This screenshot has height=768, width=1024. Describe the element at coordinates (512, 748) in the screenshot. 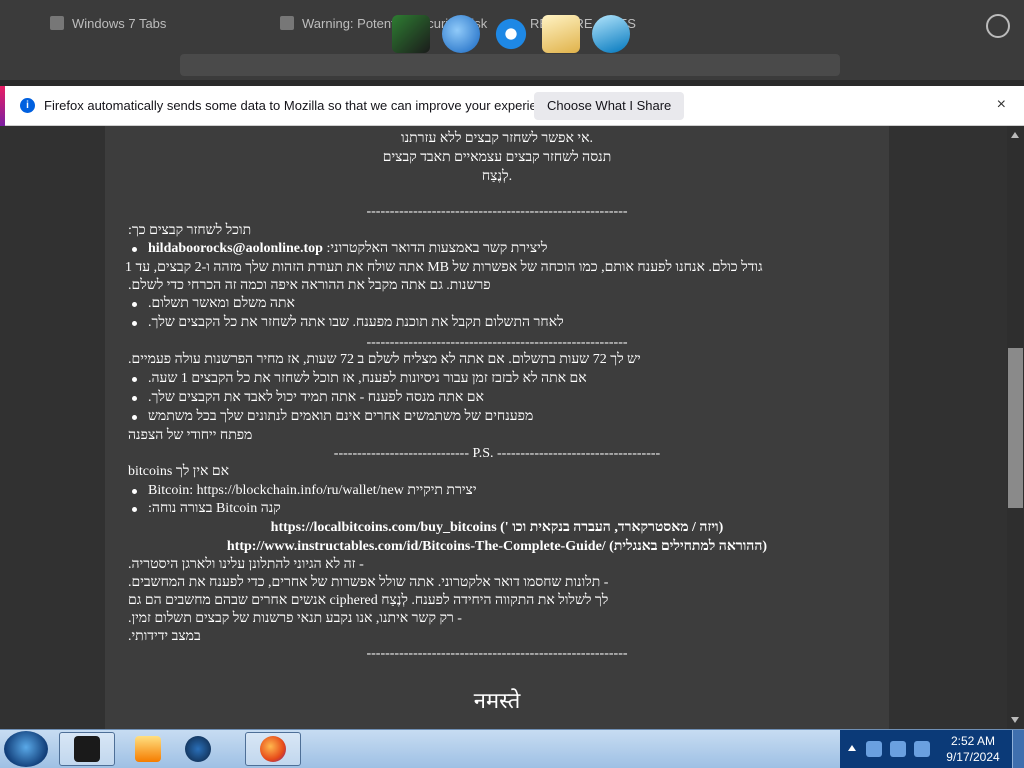

I see `taskbar: 2:52 AM 9/17/2024` at that location.